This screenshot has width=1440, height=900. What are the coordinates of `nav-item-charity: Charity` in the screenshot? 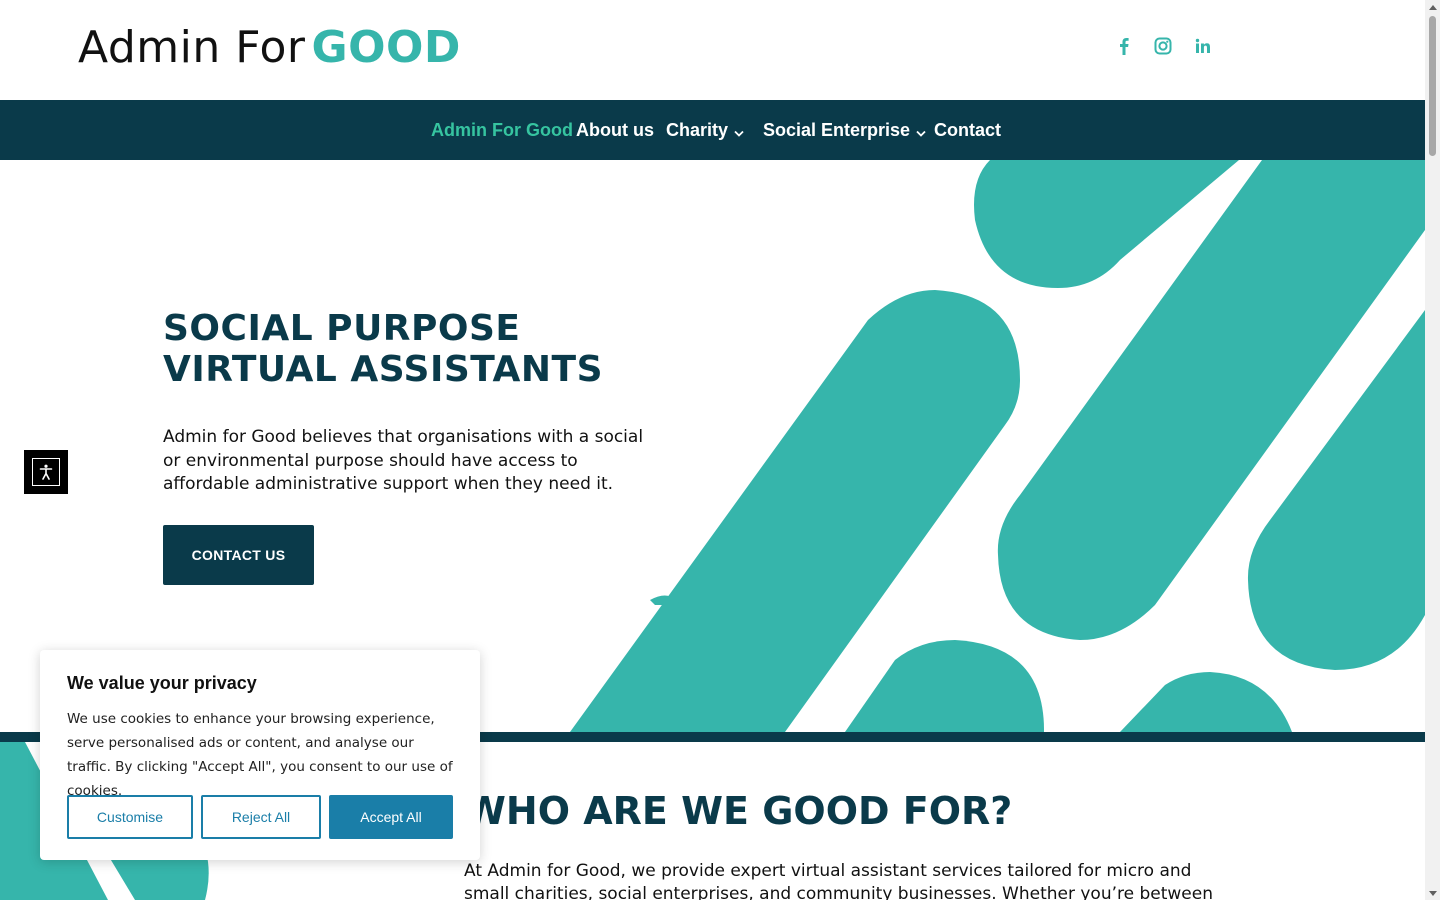 It's located at (705, 130).